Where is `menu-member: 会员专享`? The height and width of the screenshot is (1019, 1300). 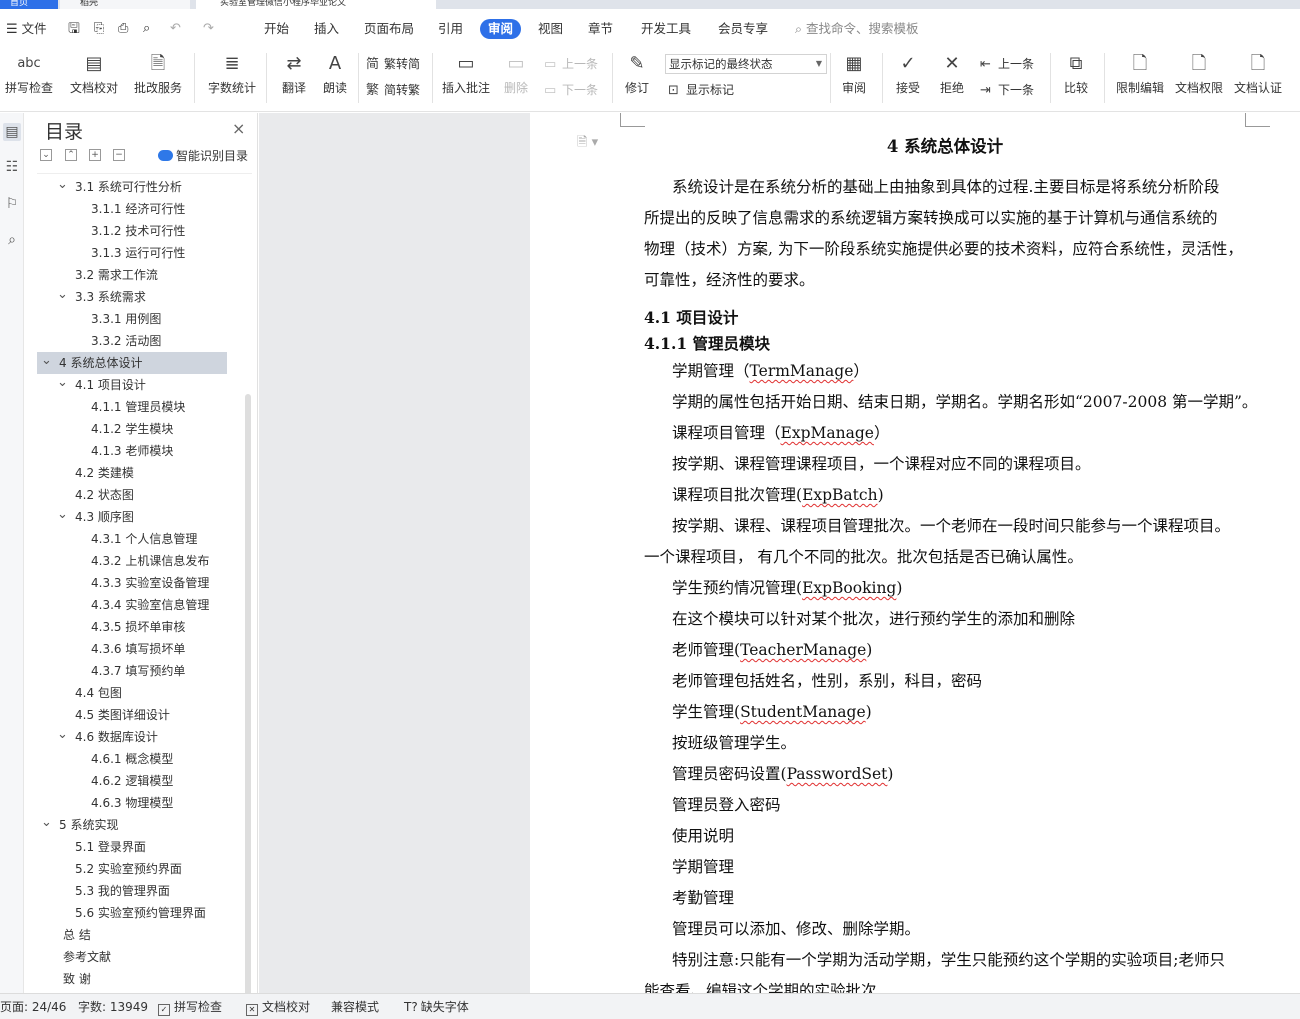
menu-member: 会员专享 is located at coordinates (743, 29).